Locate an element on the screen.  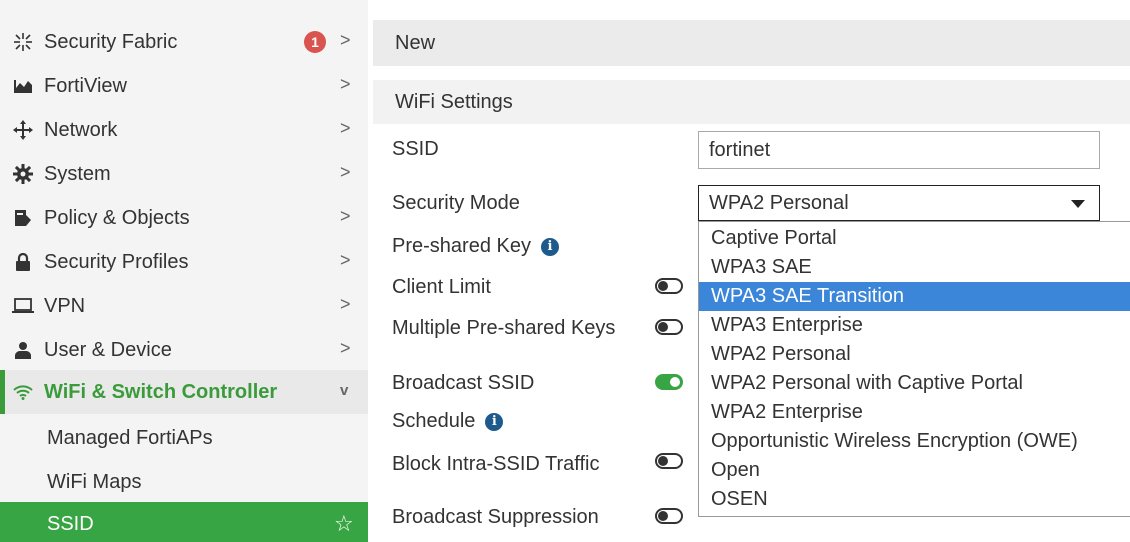
sidebar-subitem-label: SSID is located at coordinates (70, 523).